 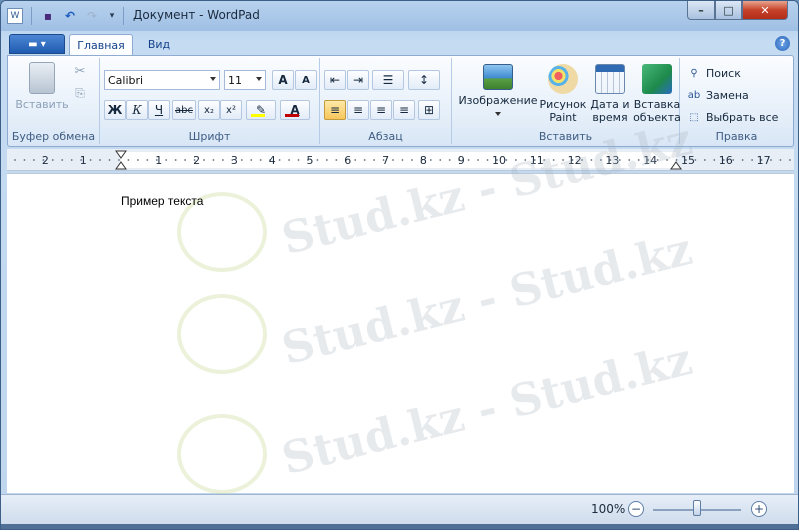 What do you see at coordinates (610, 94) in the screenshot?
I see `date-time-button: Дата и время` at bounding box center [610, 94].